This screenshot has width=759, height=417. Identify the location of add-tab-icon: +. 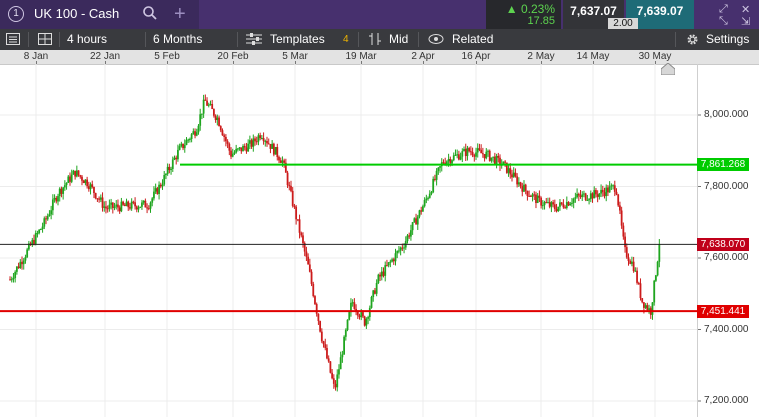
(180, 14).